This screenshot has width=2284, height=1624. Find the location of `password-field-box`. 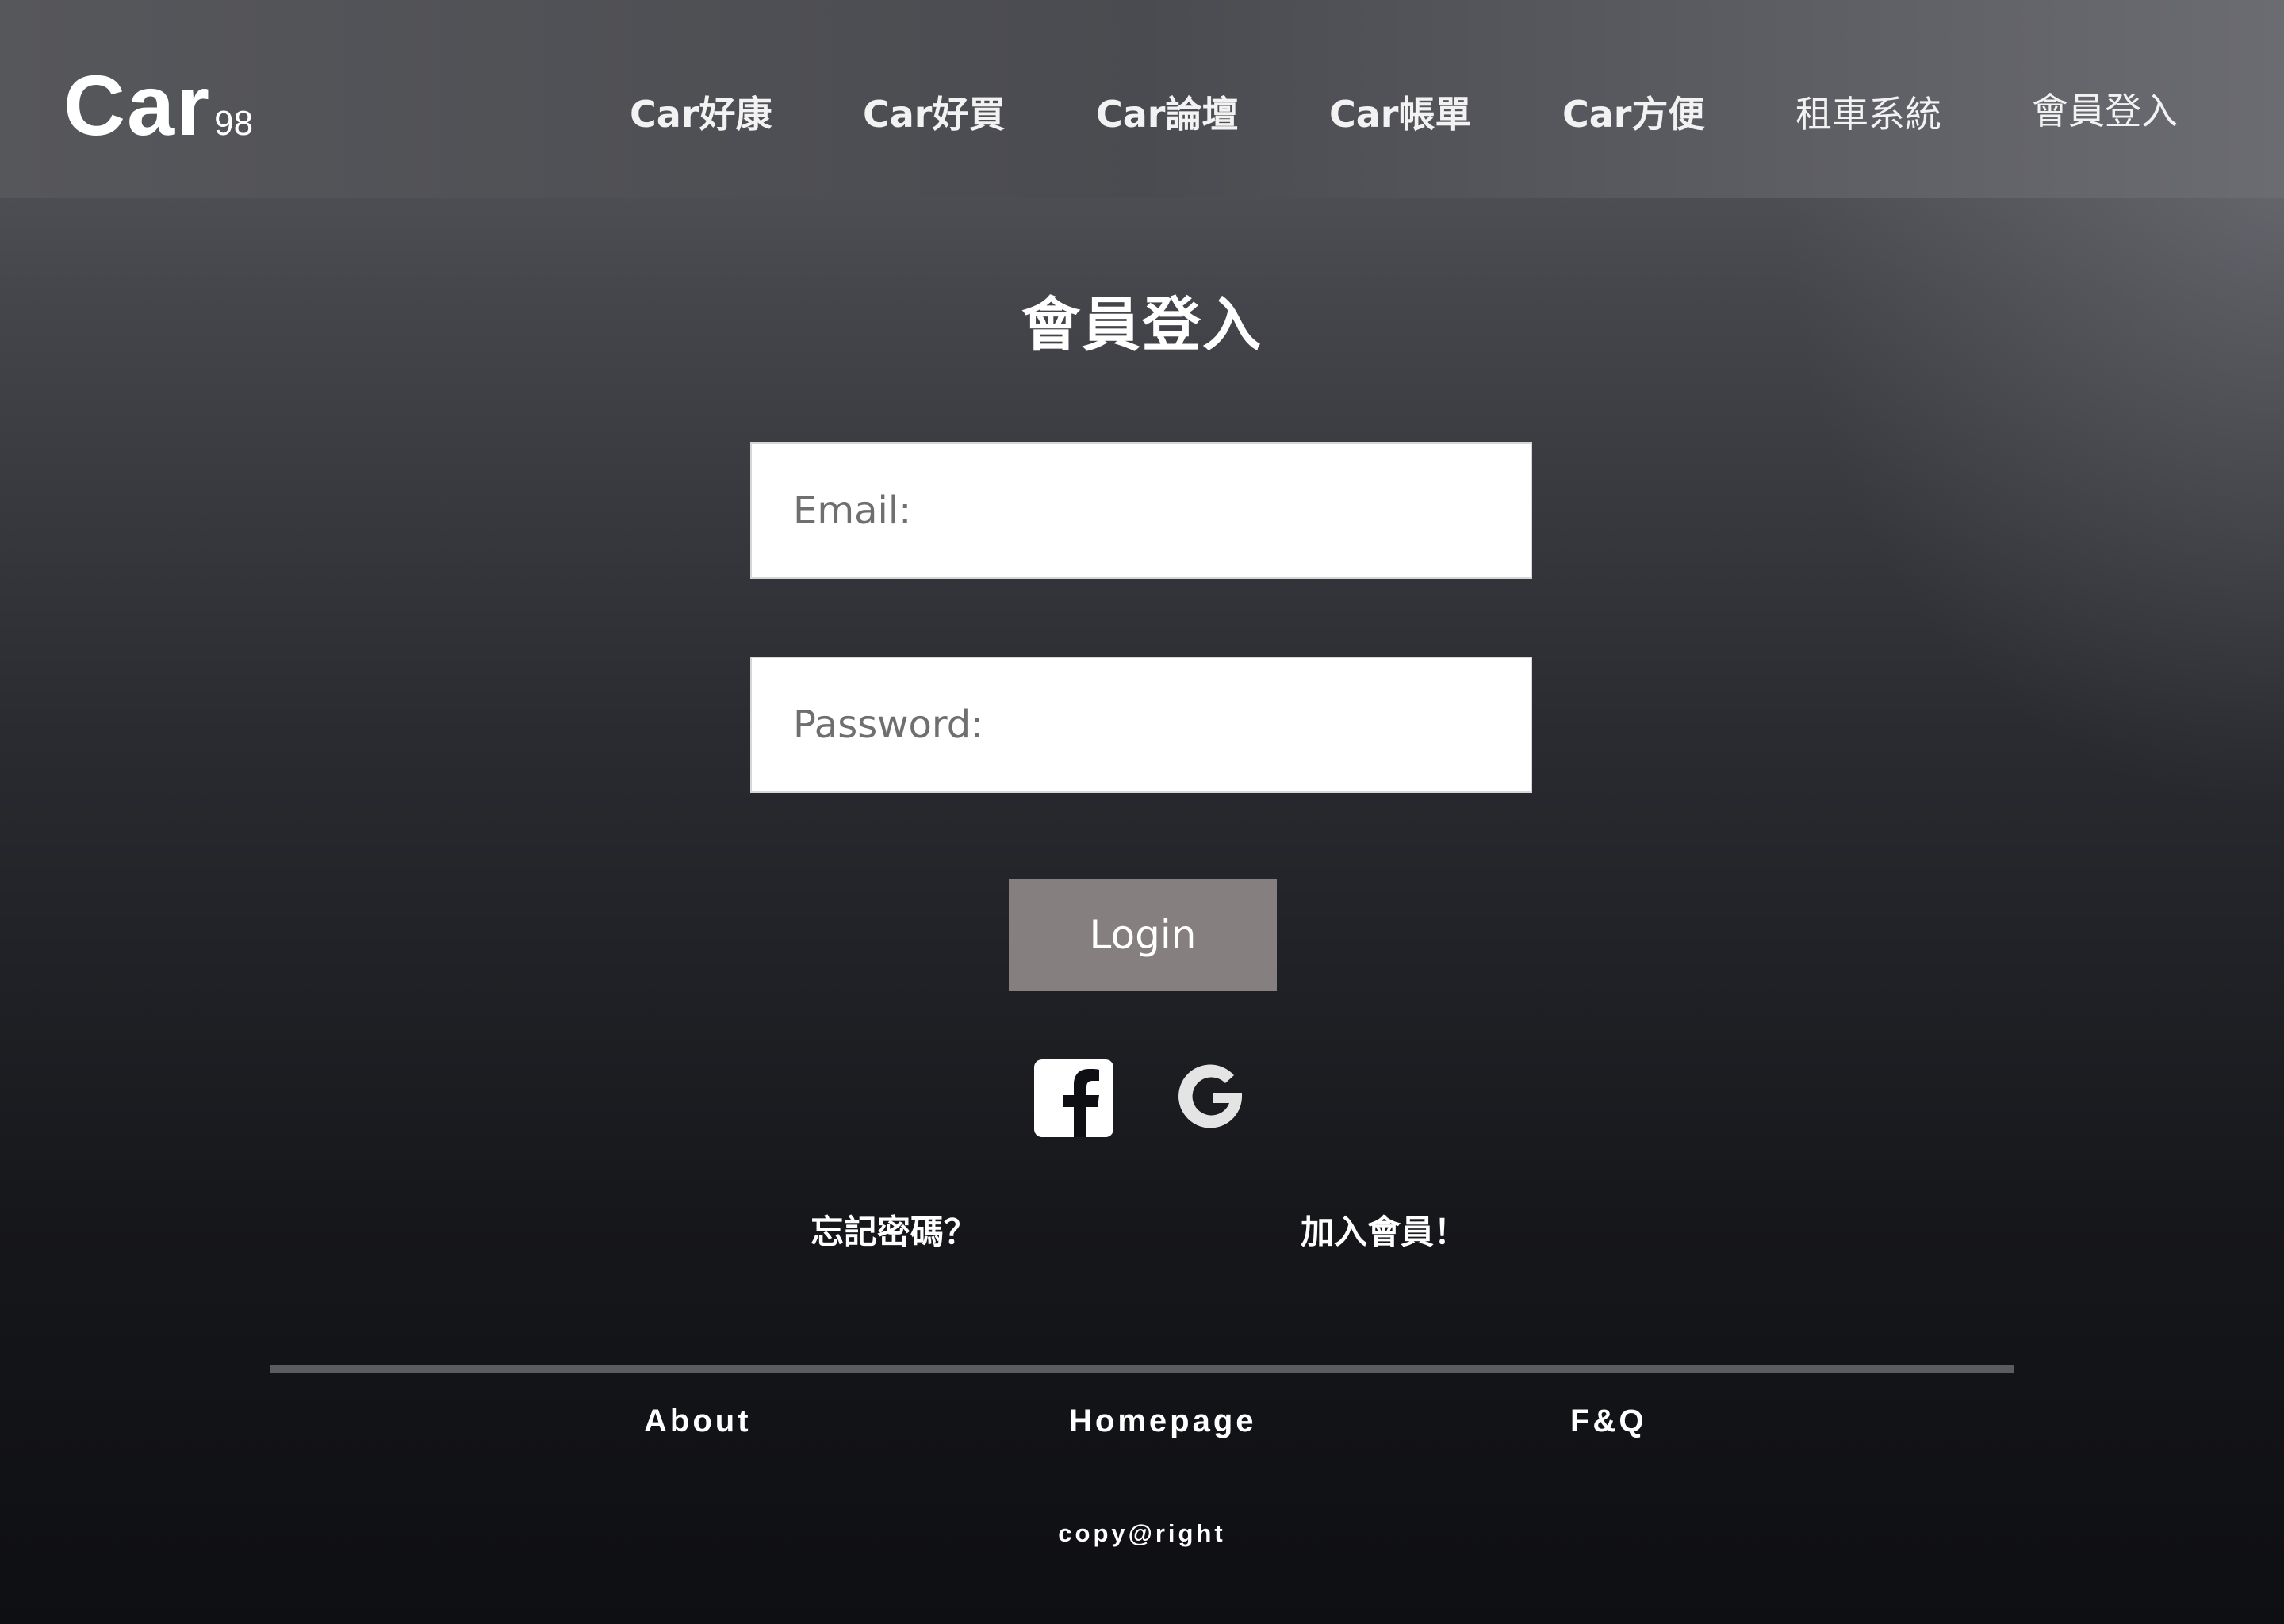

password-field-box is located at coordinates (1141, 725).